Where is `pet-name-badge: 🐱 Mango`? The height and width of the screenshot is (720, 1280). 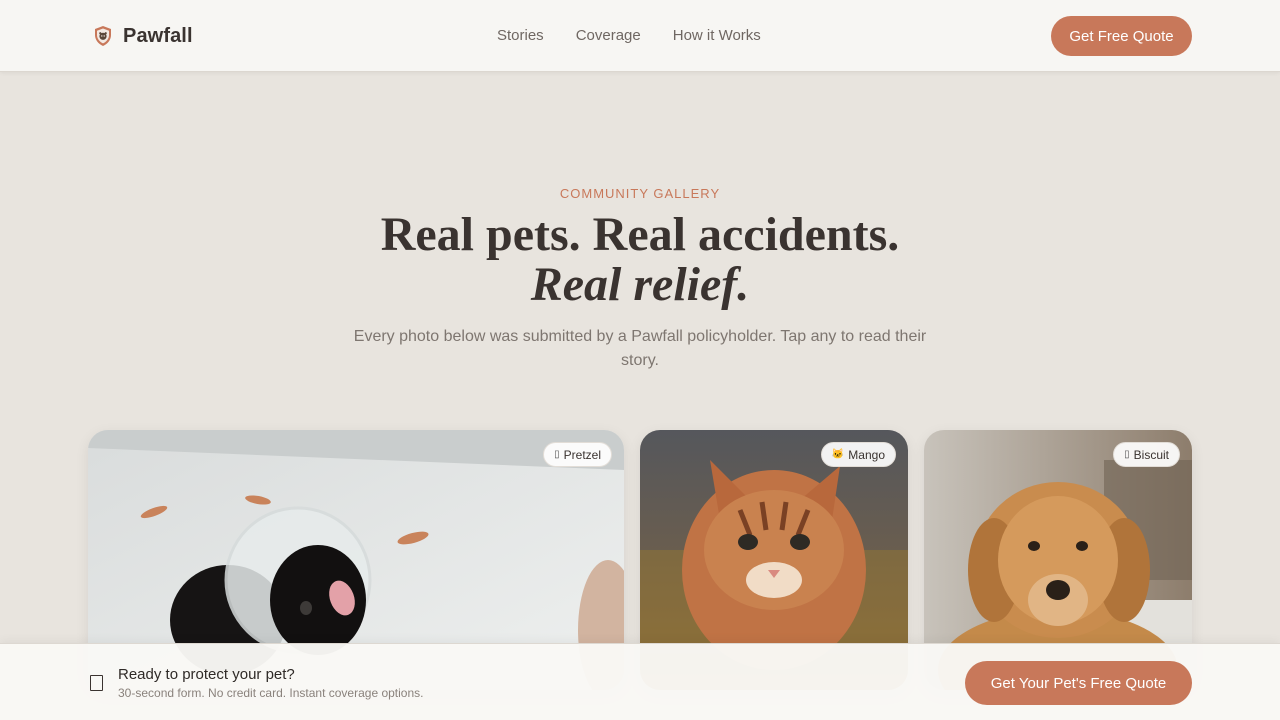
pet-name-badge: 🐱 Mango is located at coordinates (858, 454).